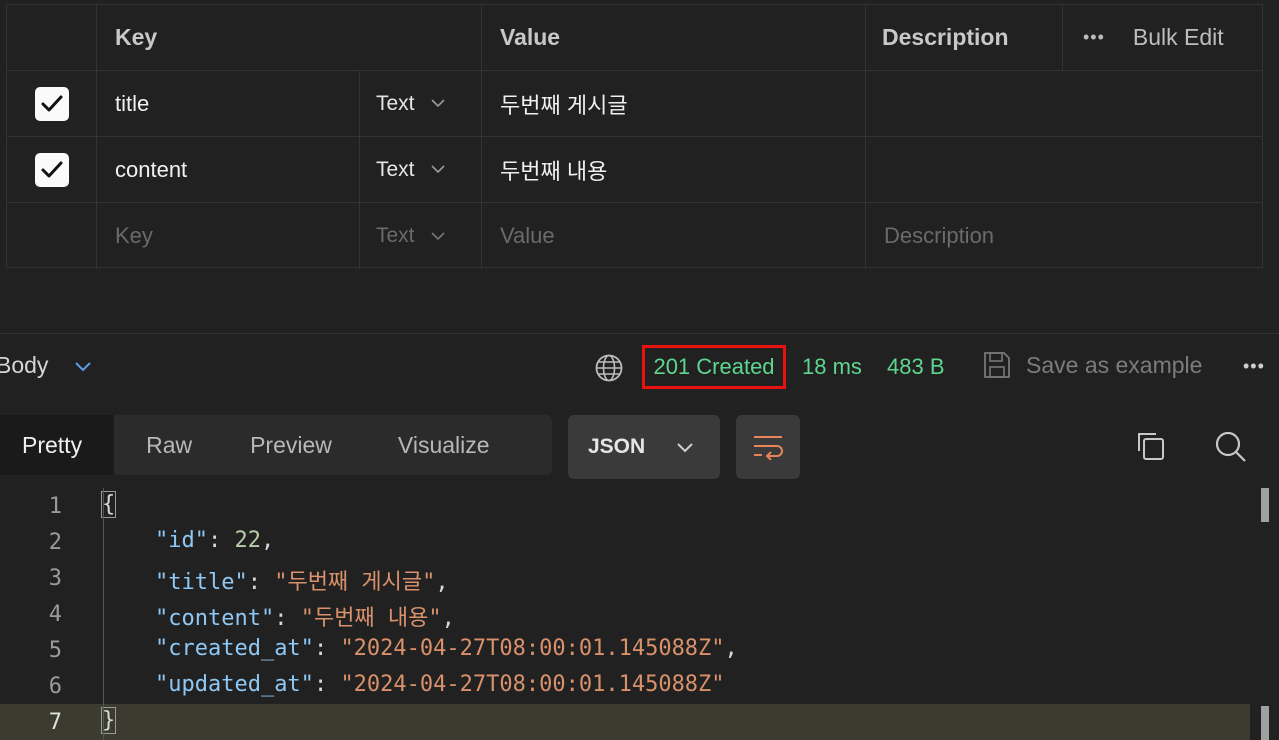 This screenshot has width=1279, height=740. Describe the element at coordinates (57, 445) in the screenshot. I see `tab-pretty: Pretty` at that location.